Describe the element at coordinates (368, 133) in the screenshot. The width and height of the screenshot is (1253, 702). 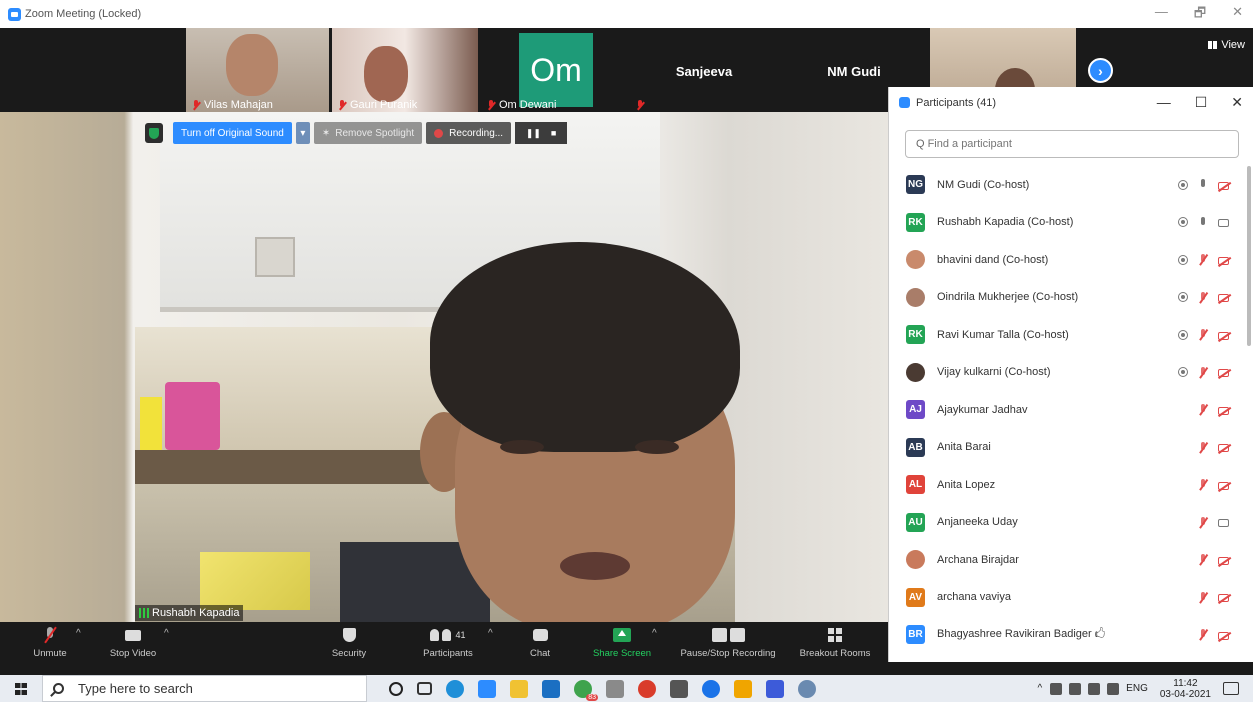
I see `remove-spotlight-button: ✶ Remove Spotlight` at that location.